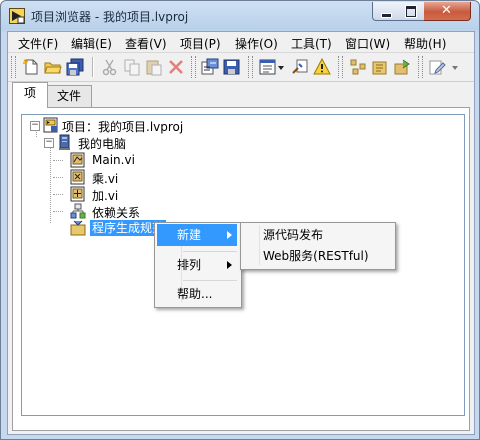 This screenshot has height=440, width=480. I want to click on delete-icon, so click(176, 67).